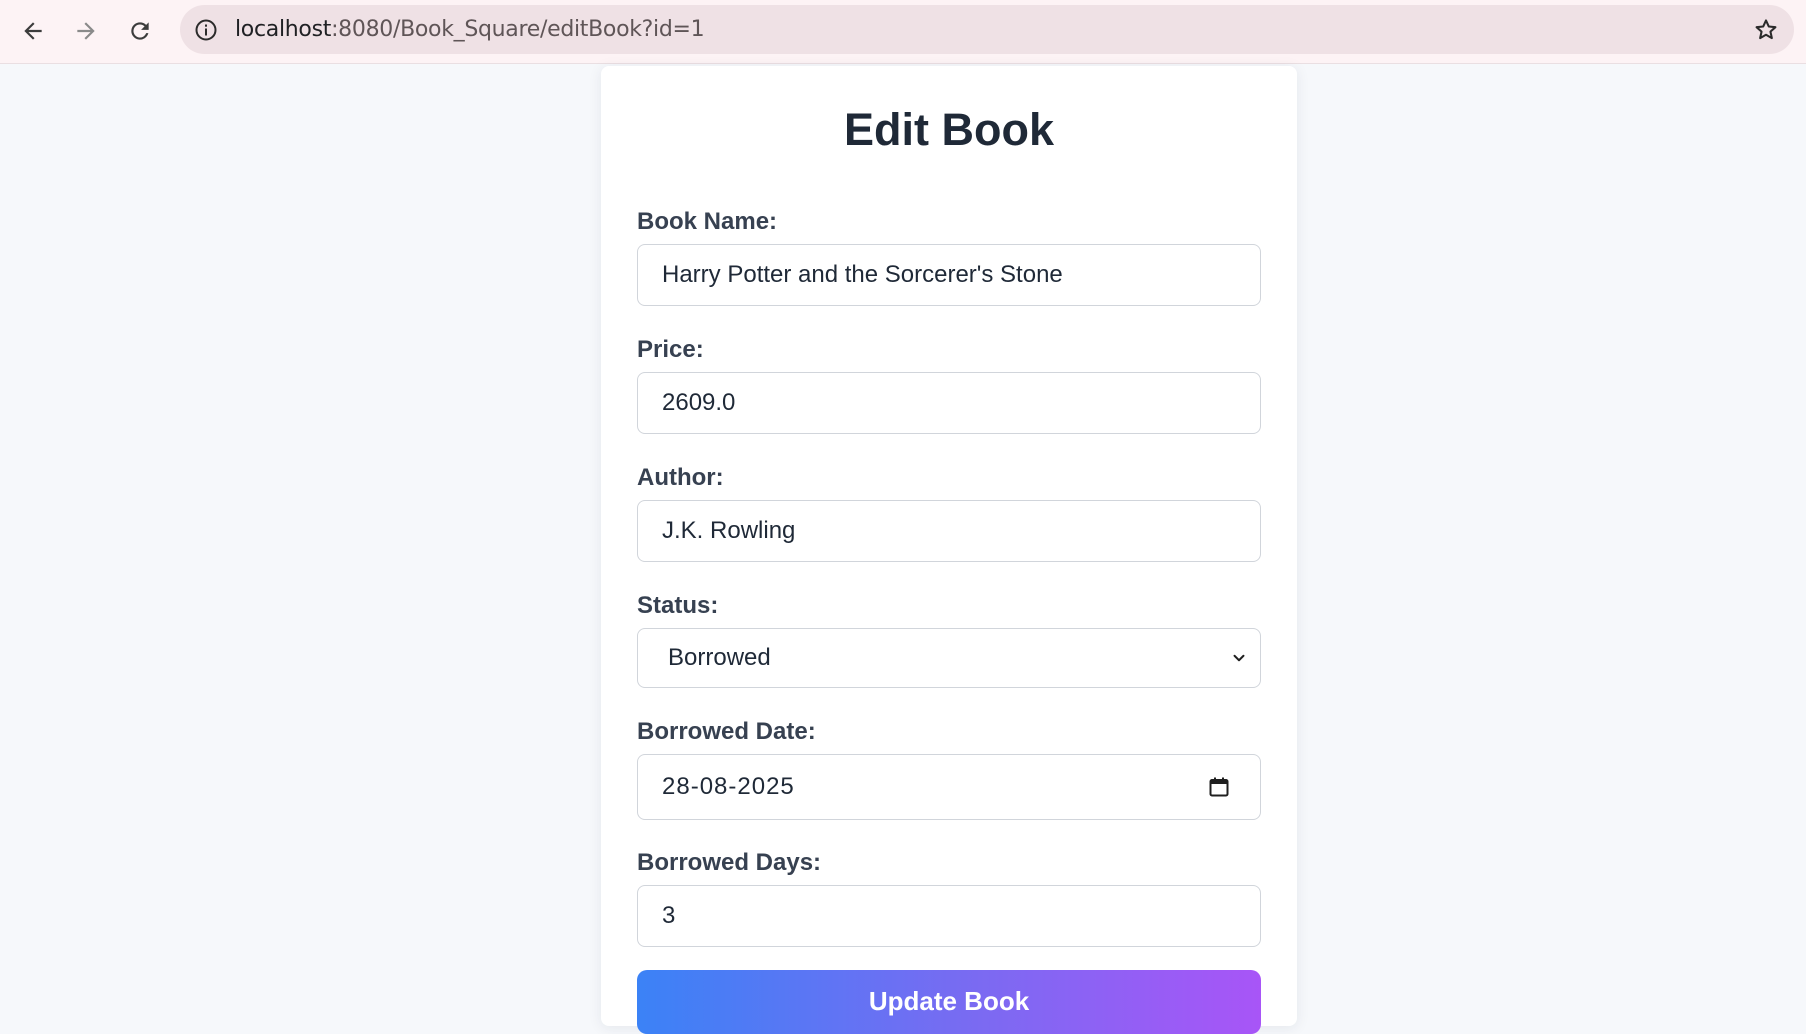 This screenshot has height=1034, width=1806. Describe the element at coordinates (862, 274) in the screenshot. I see `book-name-value: Harry Potter and the Sorcerer's Stone` at that location.